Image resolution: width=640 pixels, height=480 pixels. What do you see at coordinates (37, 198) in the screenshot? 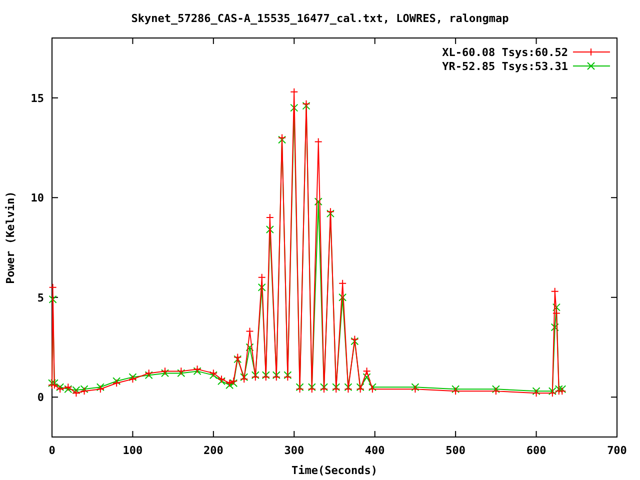
I see `y-tick-label: 10` at bounding box center [37, 198].